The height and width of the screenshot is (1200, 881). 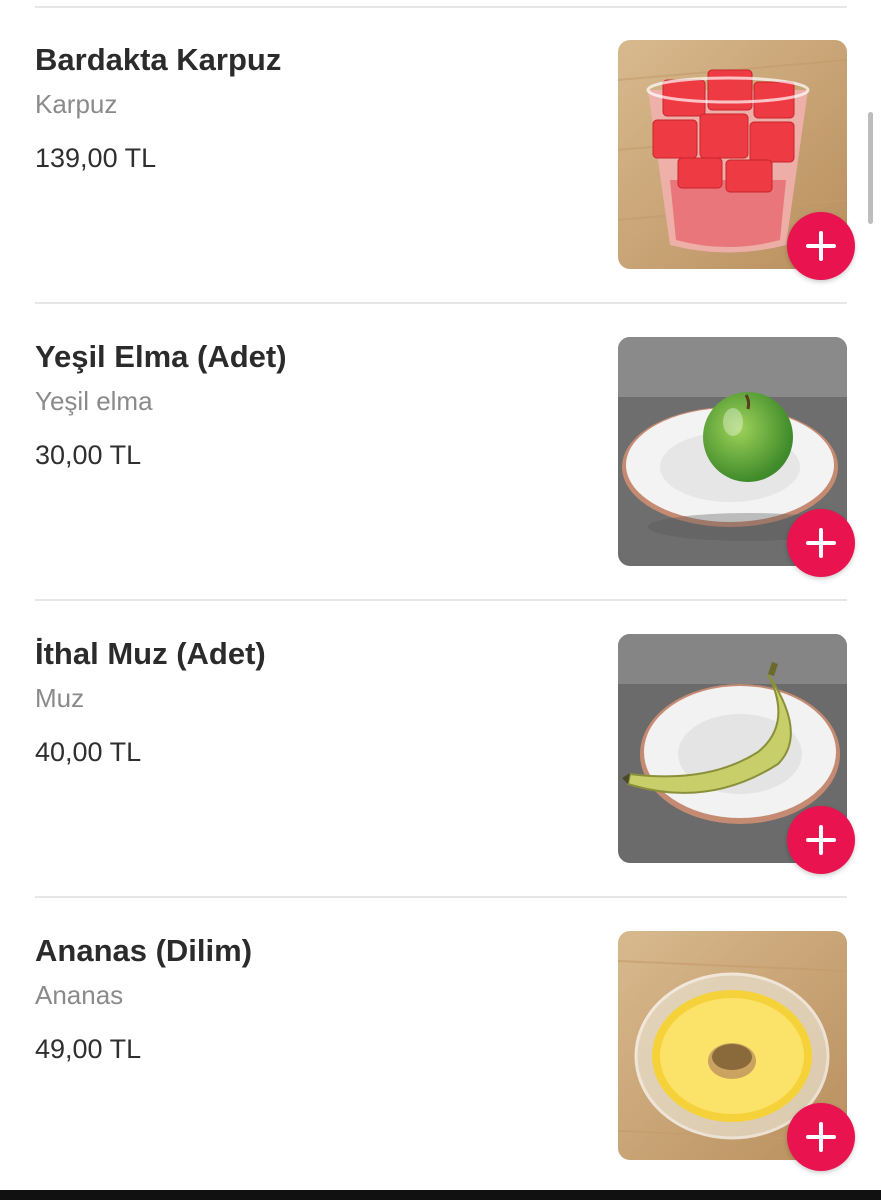 What do you see at coordinates (94, 401) in the screenshot?
I see `product-description: Yeşil elma` at bounding box center [94, 401].